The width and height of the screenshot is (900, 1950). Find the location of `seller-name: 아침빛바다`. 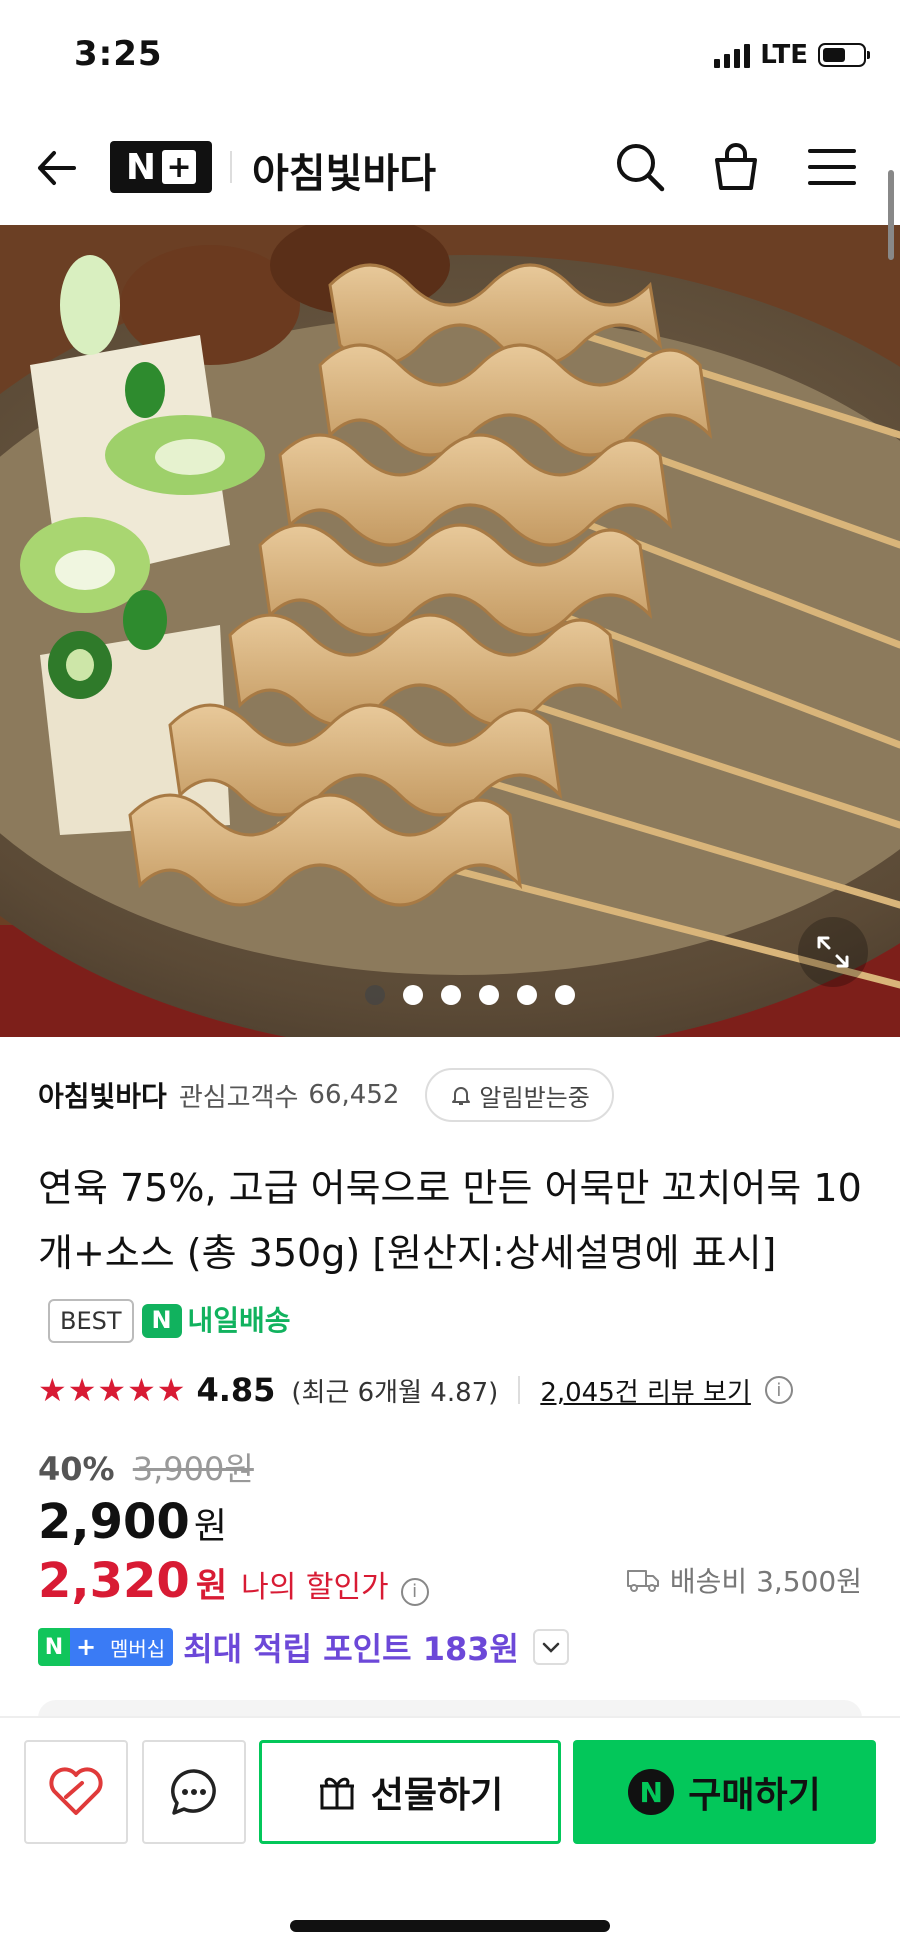

seller-name: 아침빛바다 is located at coordinates (102, 1095).